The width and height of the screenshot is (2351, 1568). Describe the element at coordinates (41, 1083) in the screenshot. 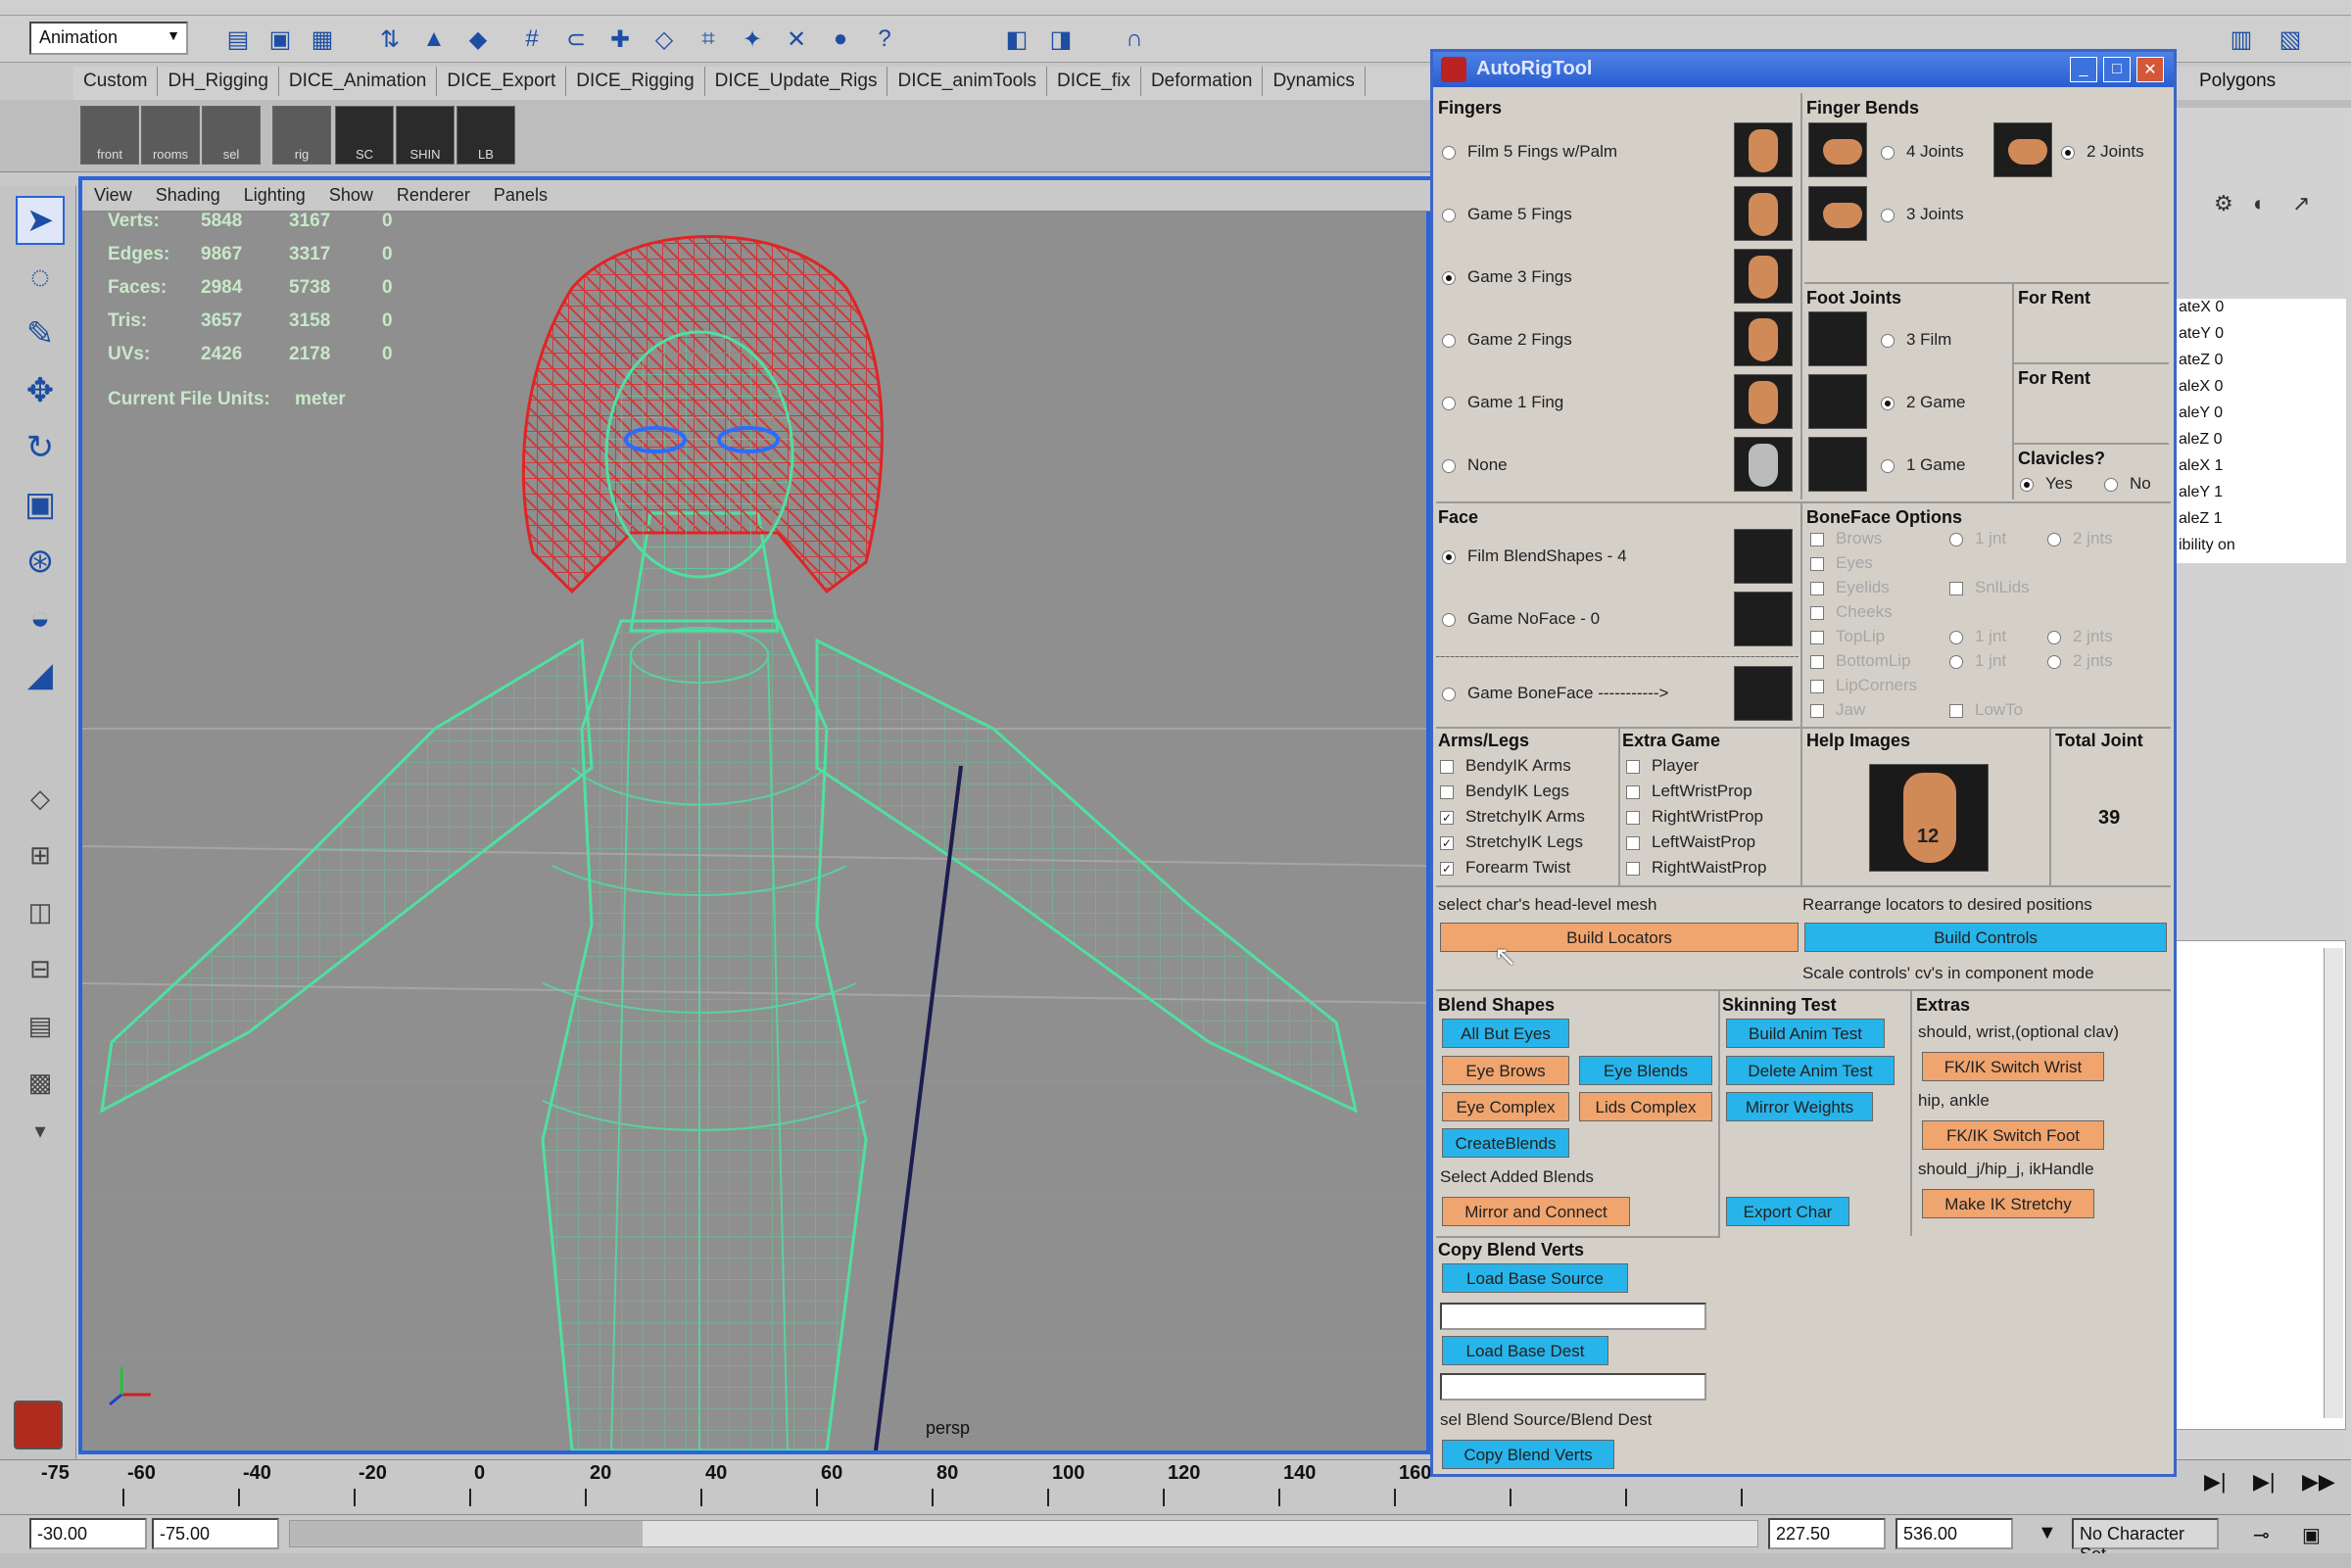

I see `hypershade-layout-icon: ▩` at that location.